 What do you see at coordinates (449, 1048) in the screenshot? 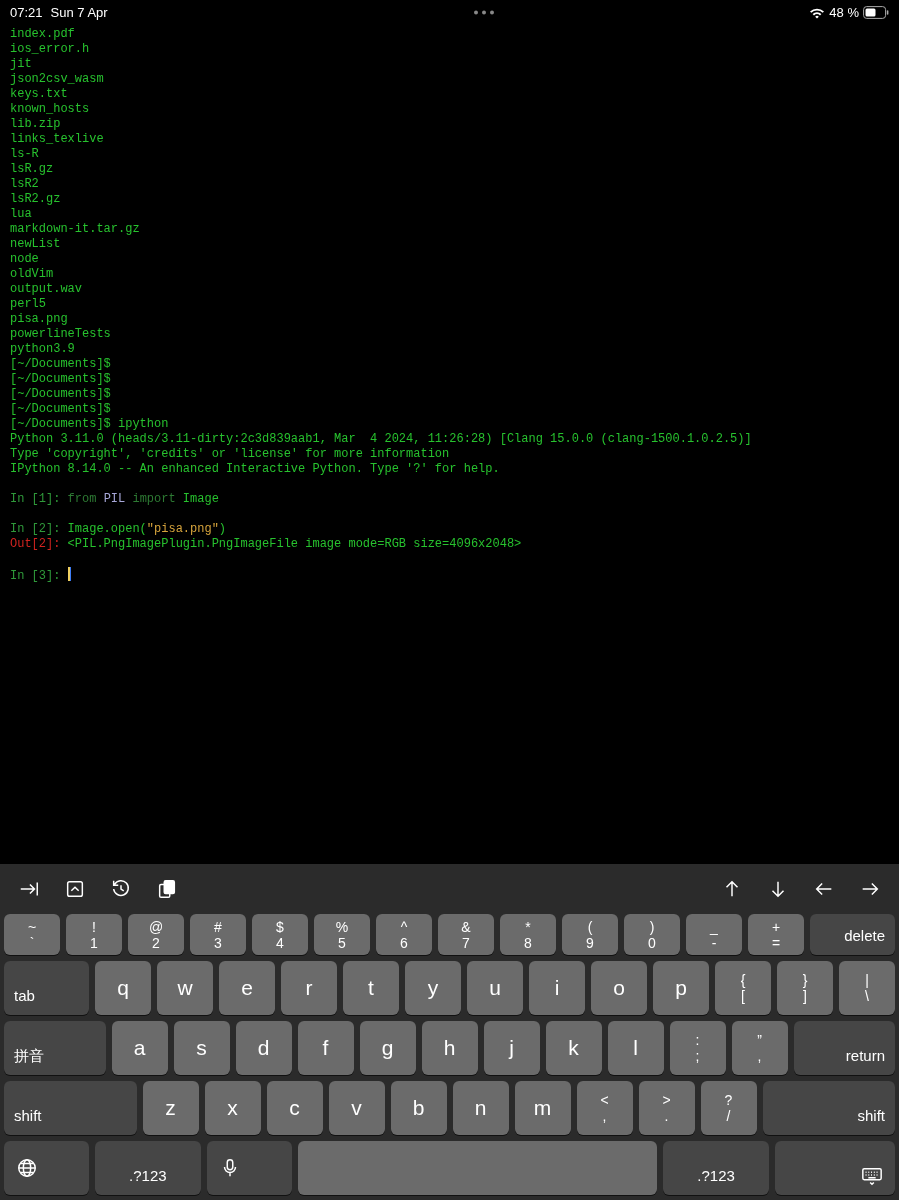
I see `key: h` at bounding box center [449, 1048].